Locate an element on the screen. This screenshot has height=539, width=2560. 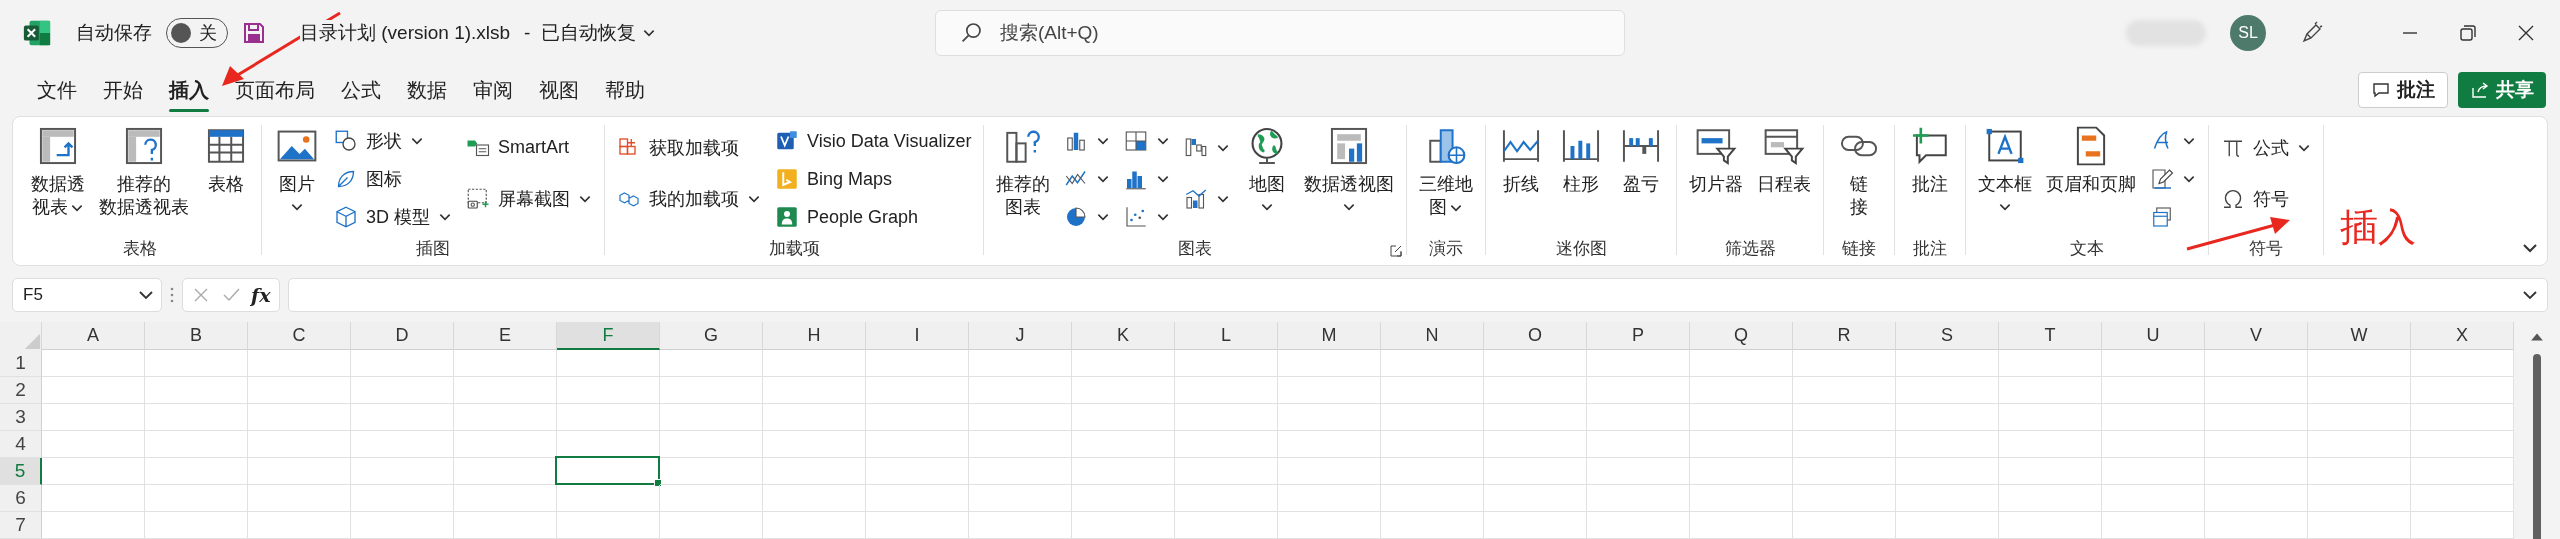
column-header: G is located at coordinates (711, 336).